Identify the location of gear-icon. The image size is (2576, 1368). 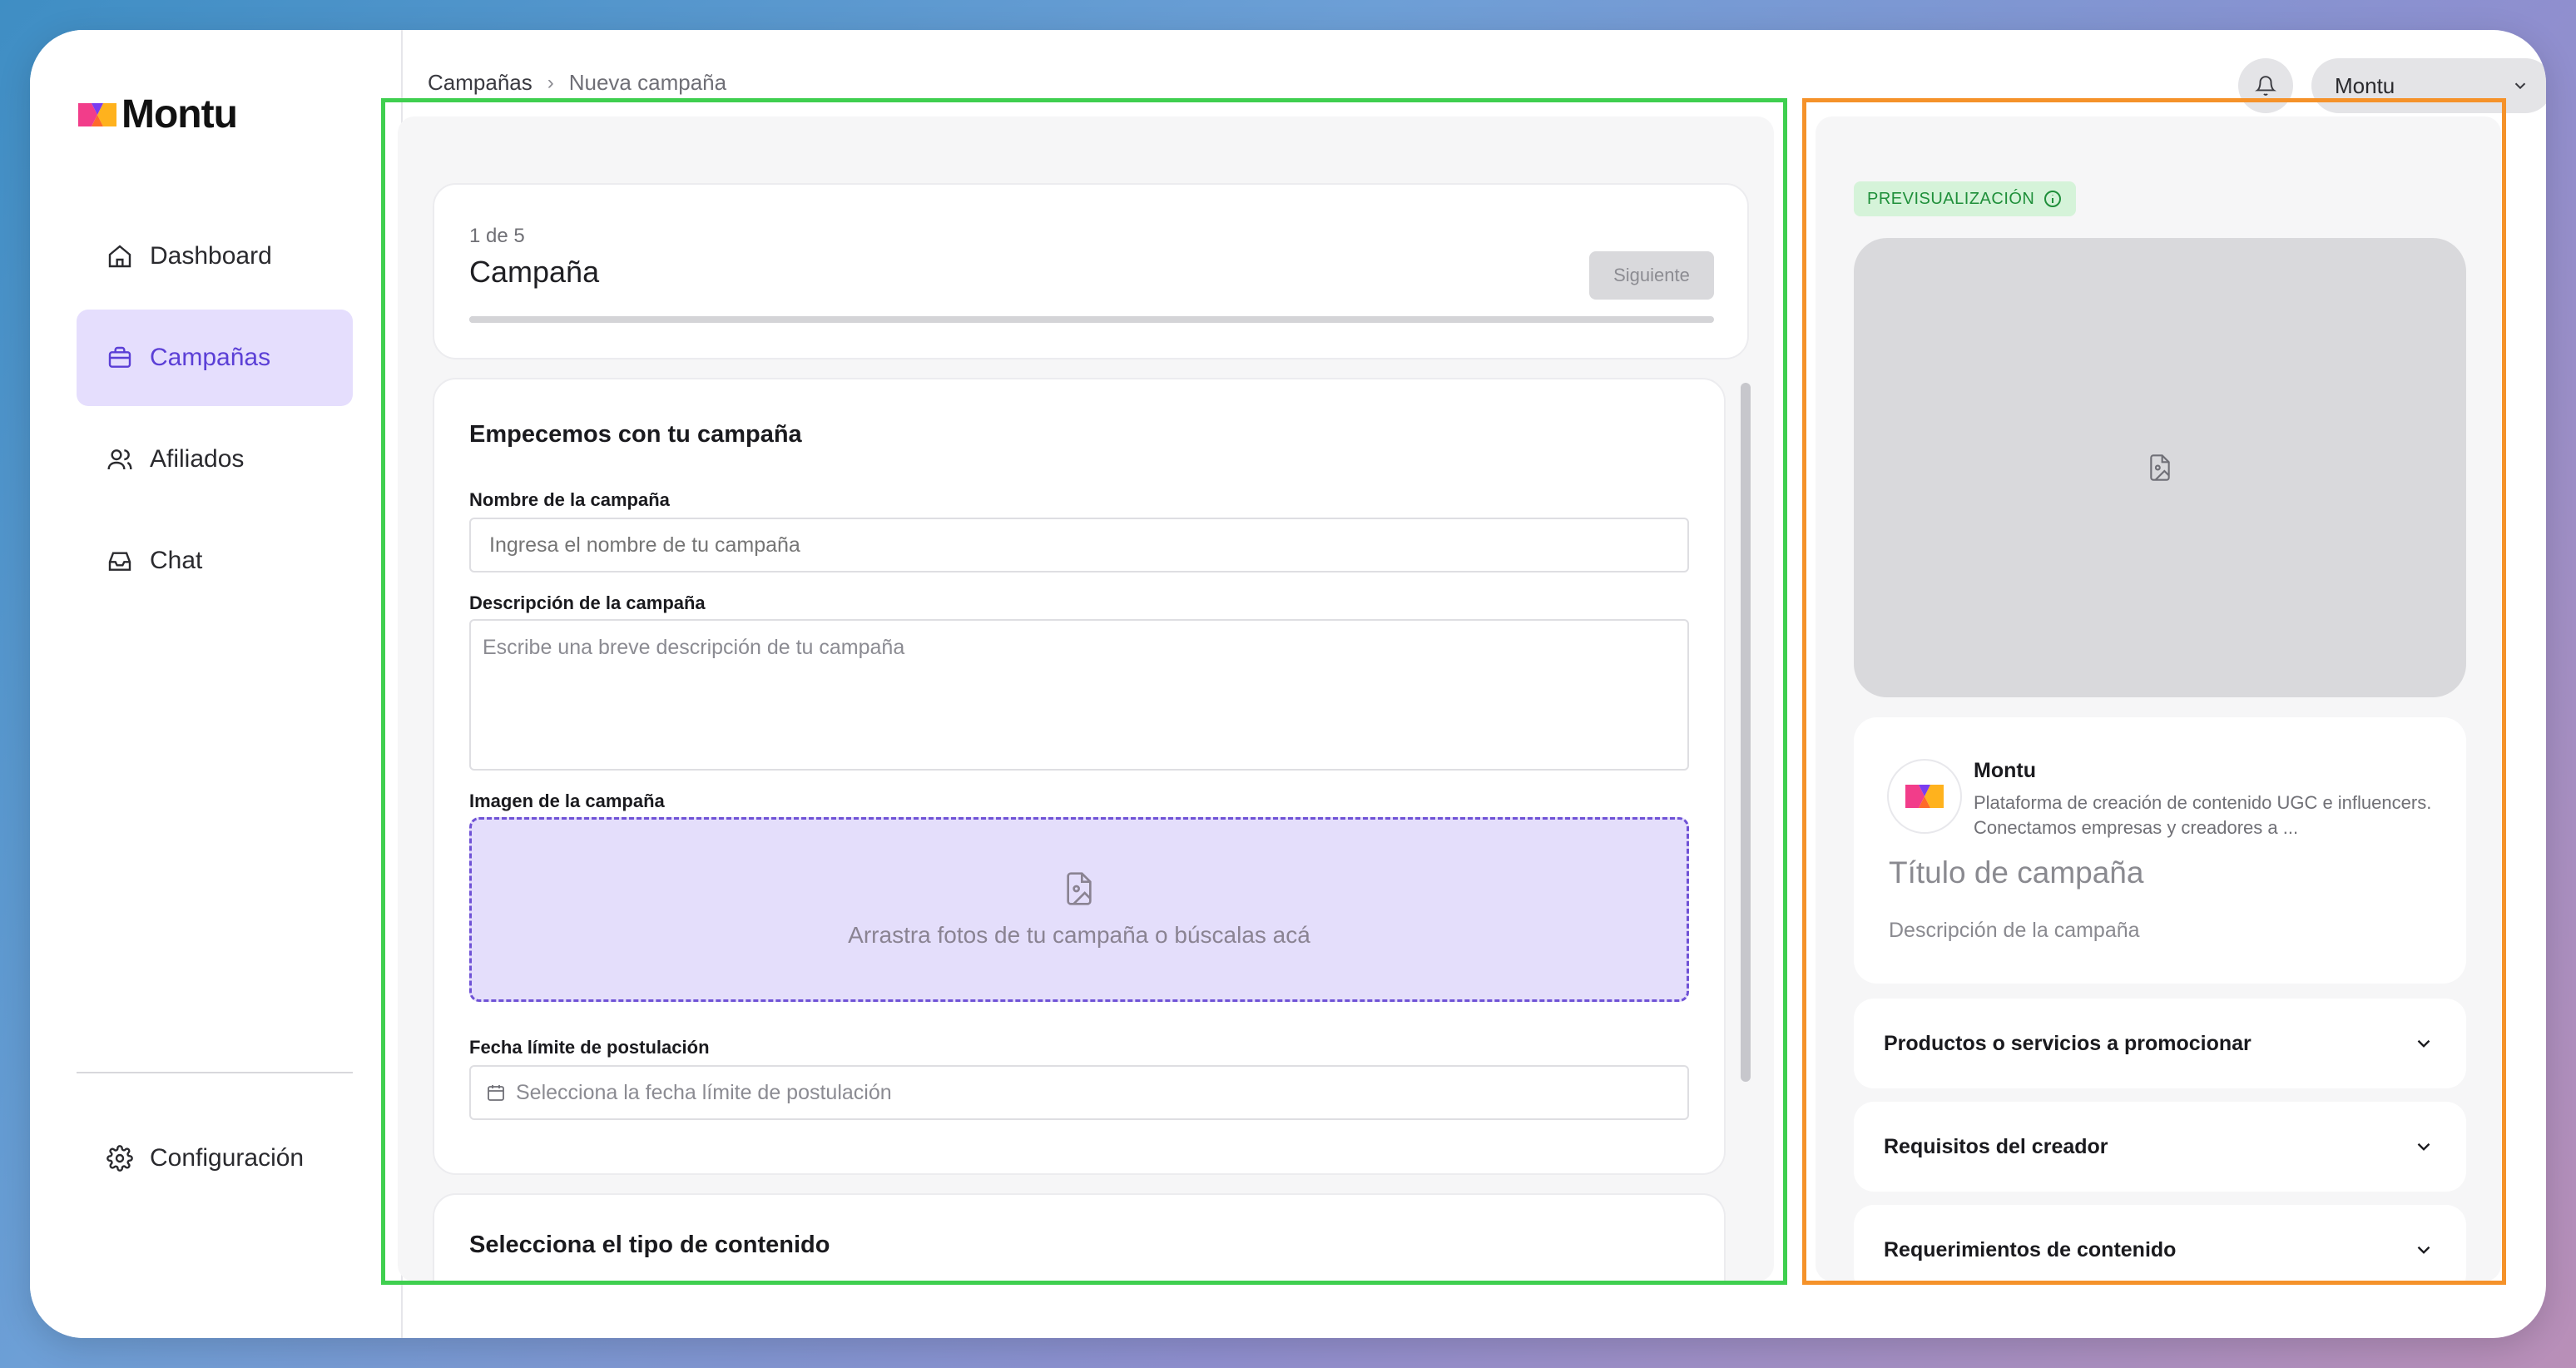
(120, 1158).